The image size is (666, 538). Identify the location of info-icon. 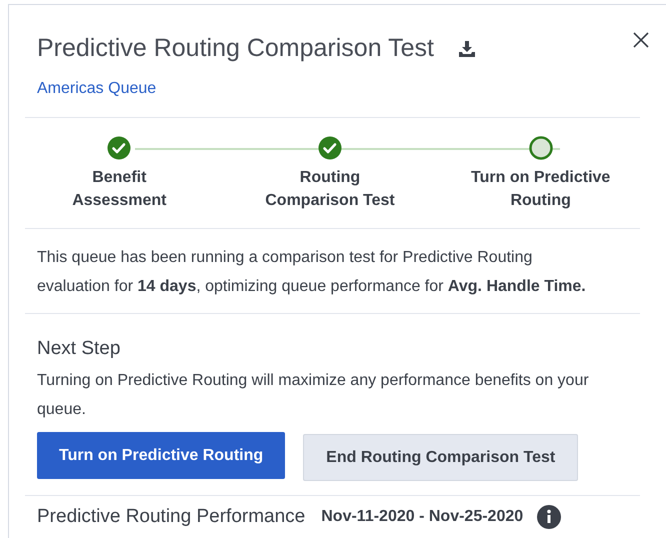
(549, 517).